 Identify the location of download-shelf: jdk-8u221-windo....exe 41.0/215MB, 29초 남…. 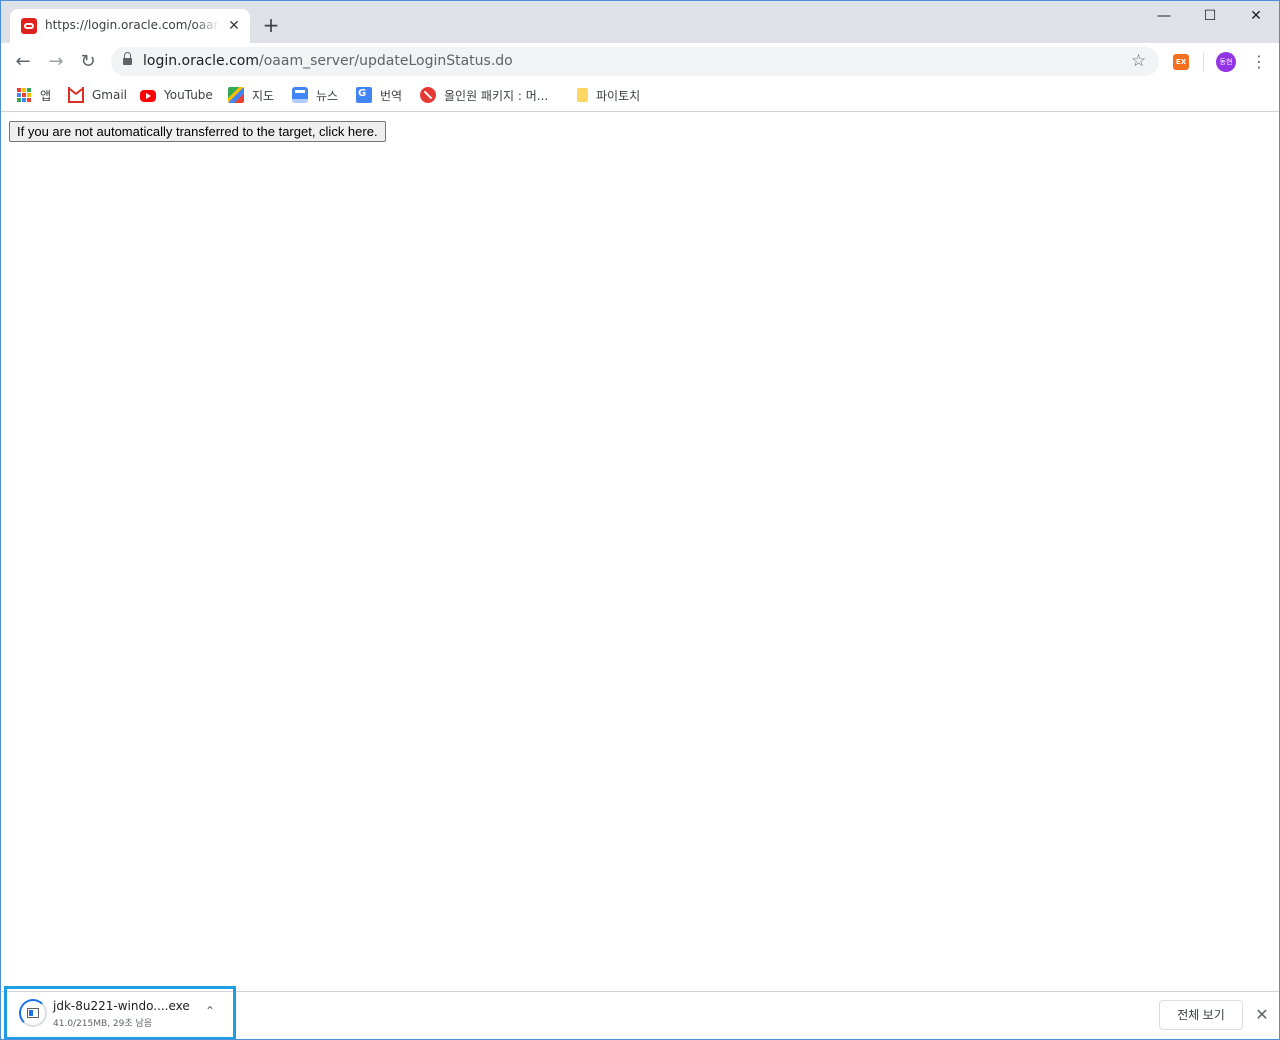
(640, 1012).